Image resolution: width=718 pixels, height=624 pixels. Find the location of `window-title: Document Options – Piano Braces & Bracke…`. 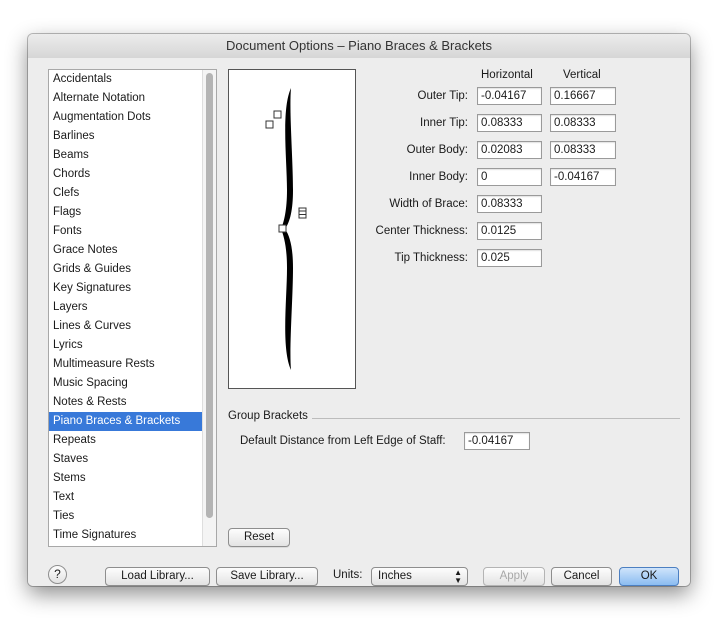

window-title: Document Options – Piano Braces & Bracke… is located at coordinates (359, 46).